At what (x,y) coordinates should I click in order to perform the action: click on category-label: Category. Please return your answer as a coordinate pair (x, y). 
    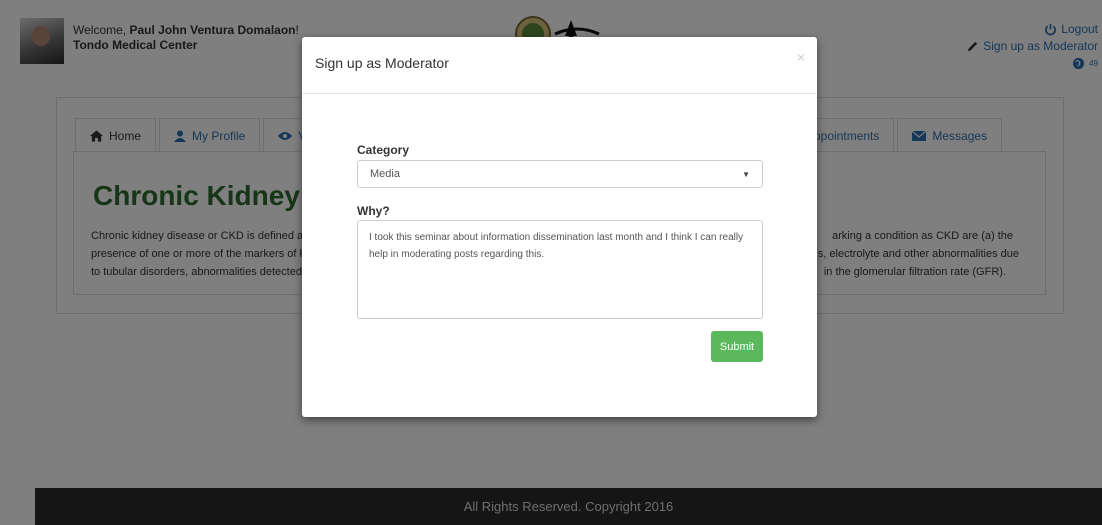
    Looking at the image, I should click on (383, 150).